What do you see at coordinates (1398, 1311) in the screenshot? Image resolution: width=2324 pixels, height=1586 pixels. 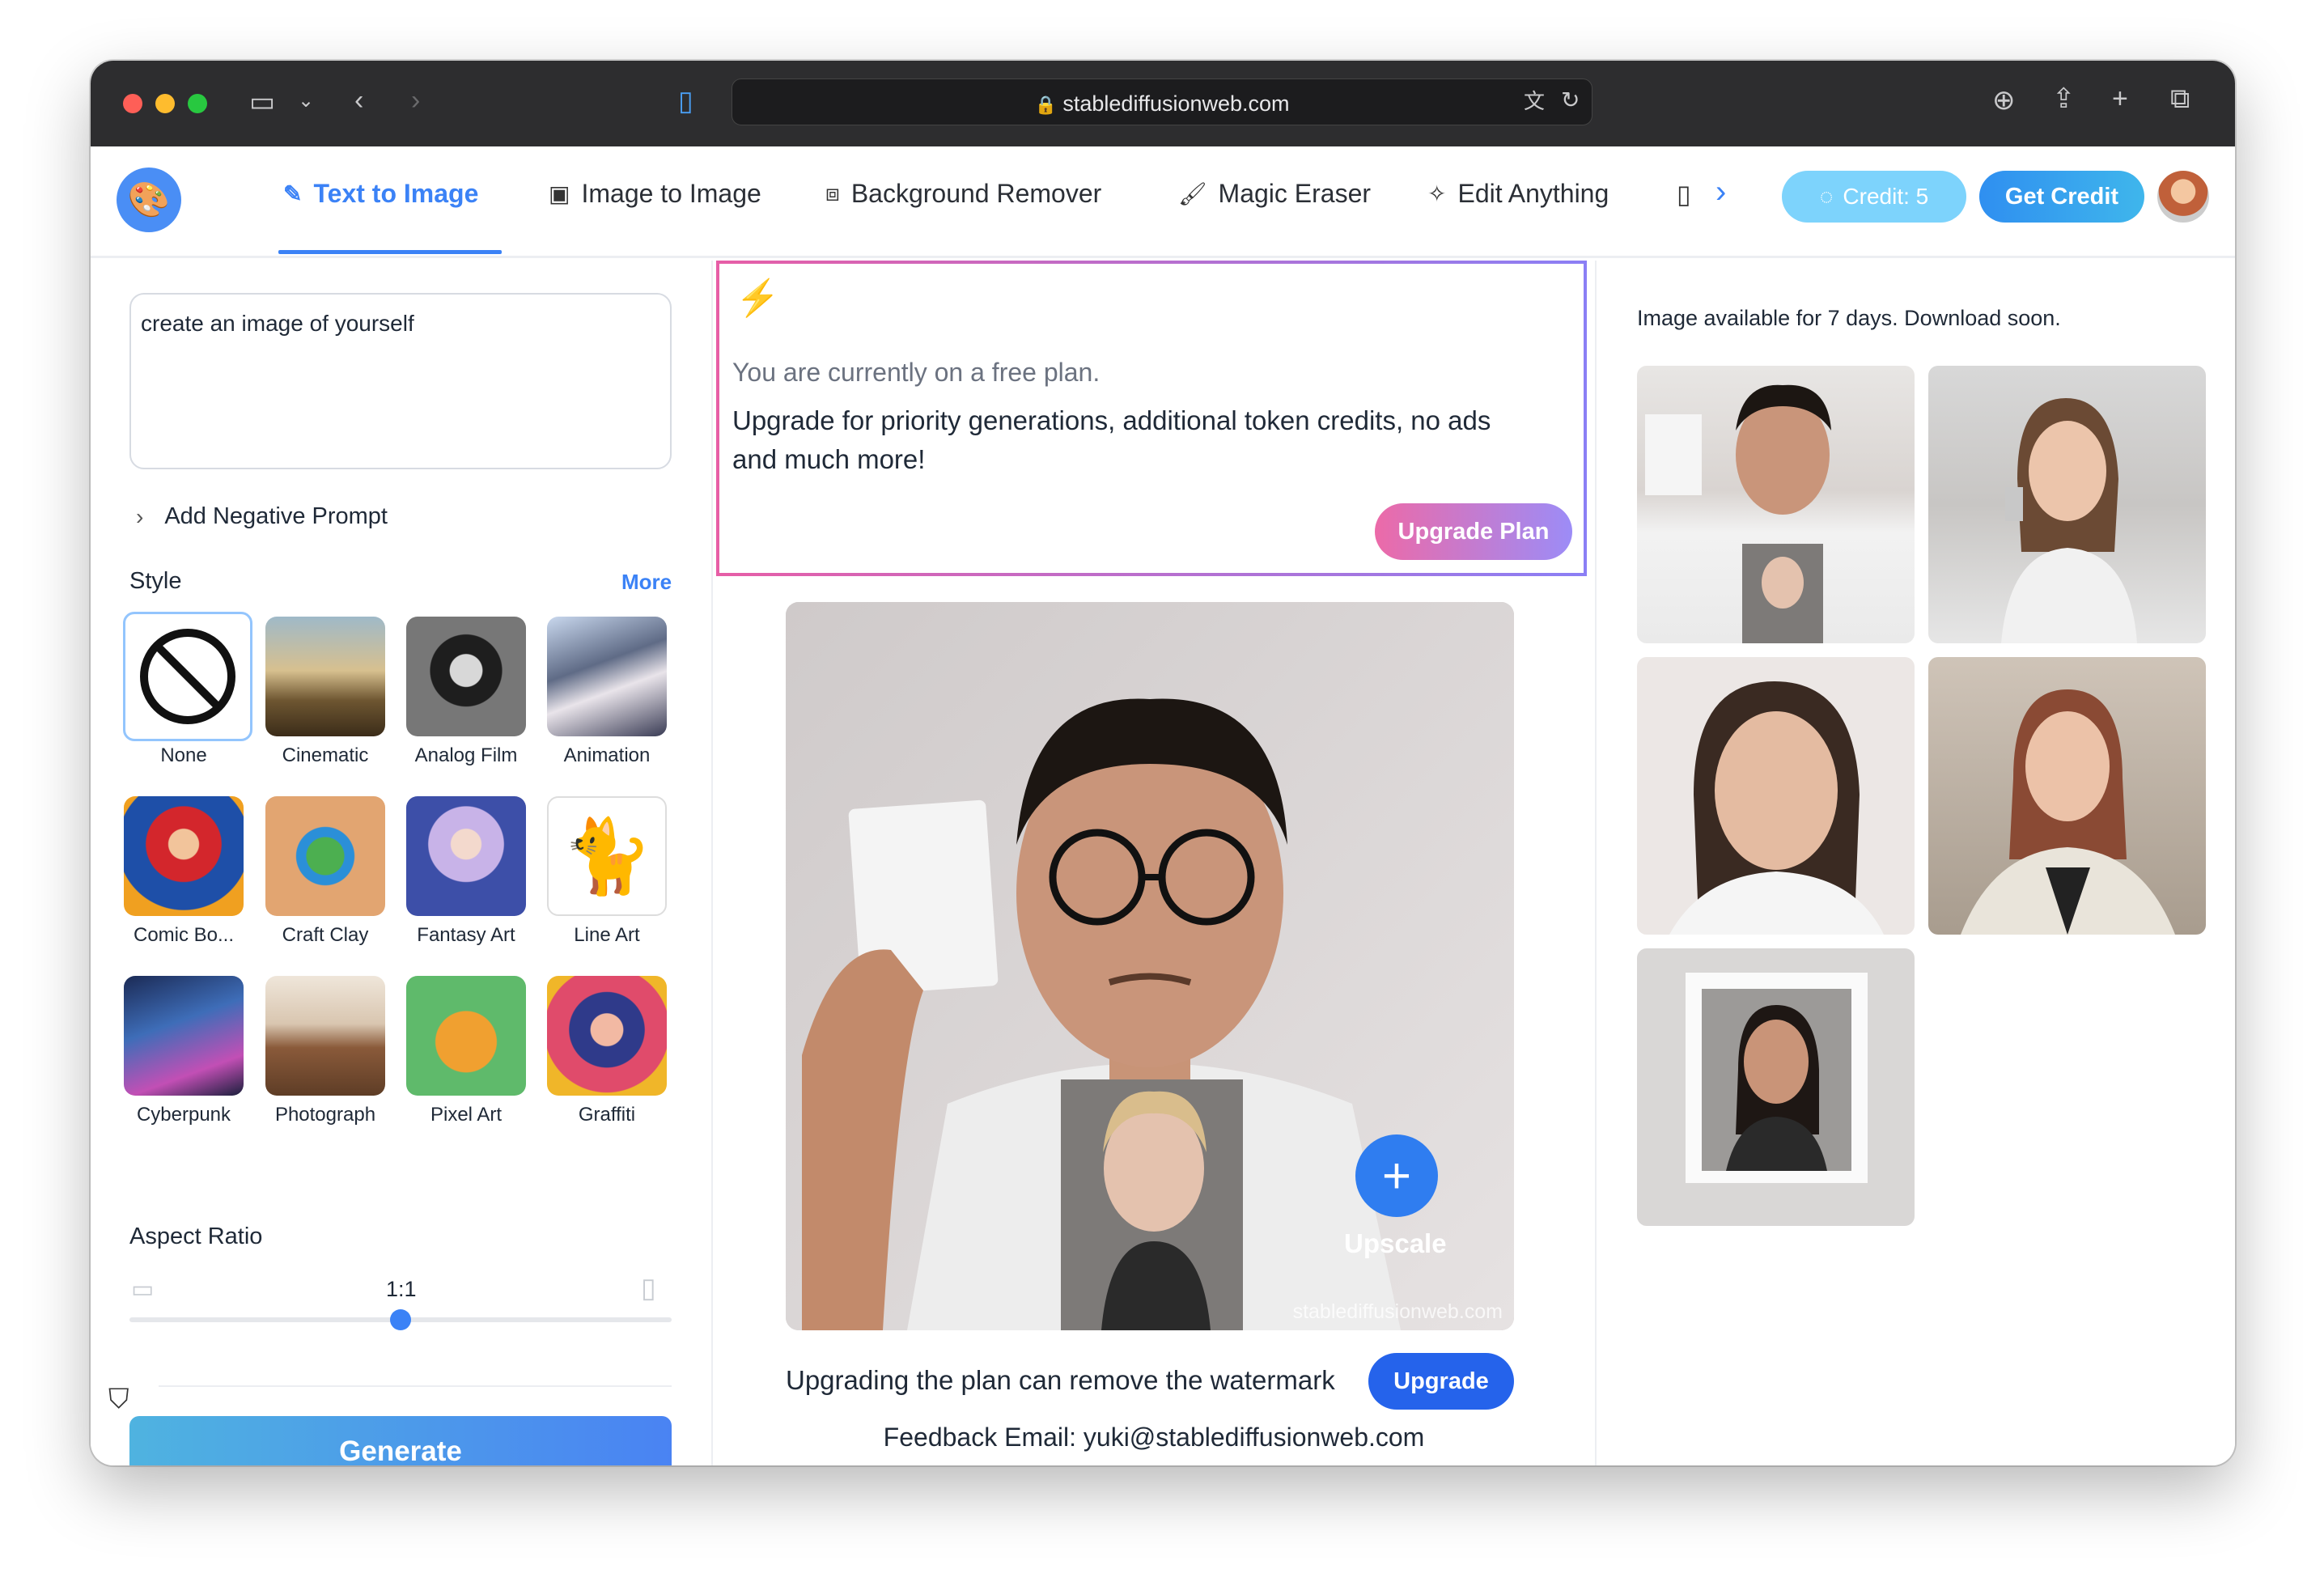 I see `watermark: stablediffusionweb.com` at bounding box center [1398, 1311].